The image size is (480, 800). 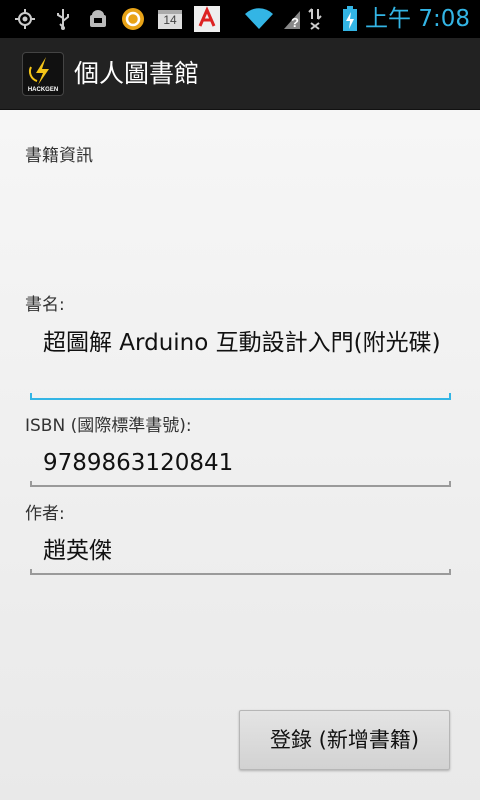 What do you see at coordinates (315, 19) in the screenshot?
I see `data-off-icon` at bounding box center [315, 19].